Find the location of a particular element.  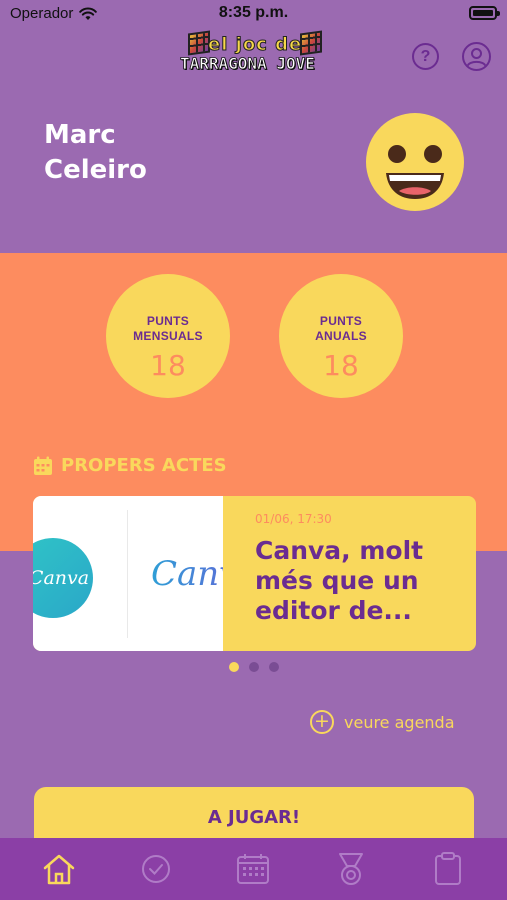

image-divider is located at coordinates (127, 574).